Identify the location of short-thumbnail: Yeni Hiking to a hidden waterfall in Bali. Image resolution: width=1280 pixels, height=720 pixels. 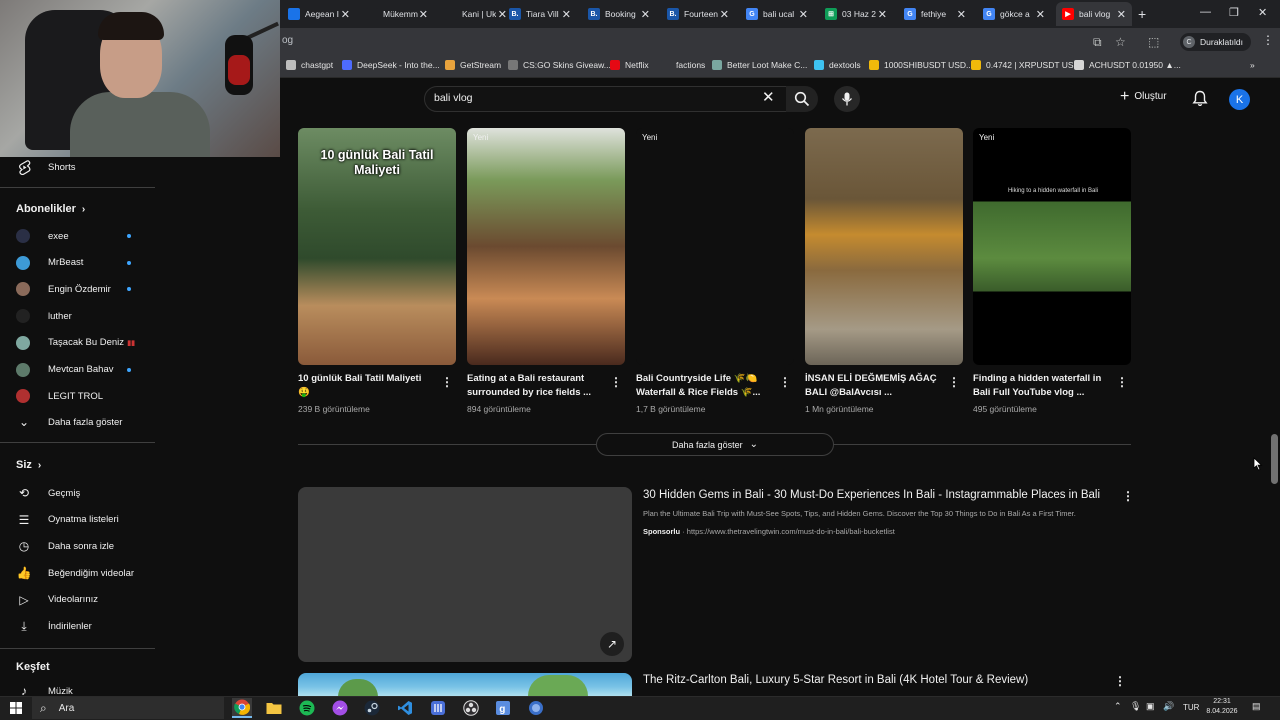
(1052, 246).